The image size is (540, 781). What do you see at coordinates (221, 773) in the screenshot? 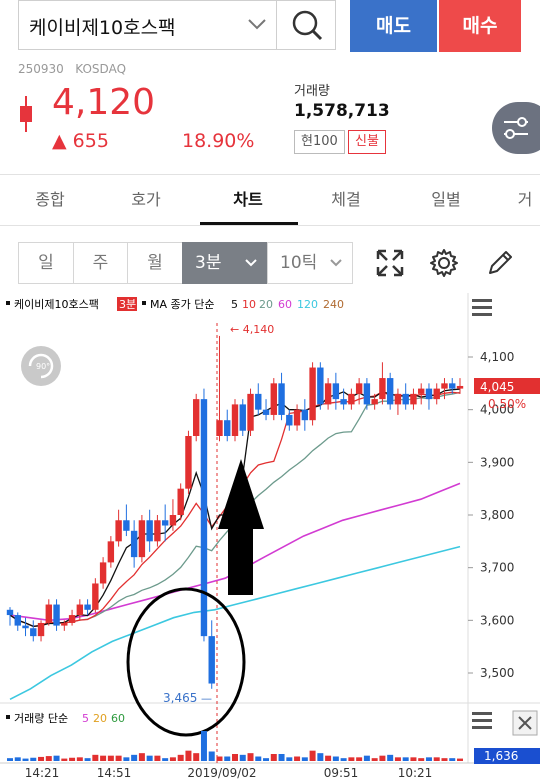
I see `time-tick-label: 2019/09/02` at bounding box center [221, 773].